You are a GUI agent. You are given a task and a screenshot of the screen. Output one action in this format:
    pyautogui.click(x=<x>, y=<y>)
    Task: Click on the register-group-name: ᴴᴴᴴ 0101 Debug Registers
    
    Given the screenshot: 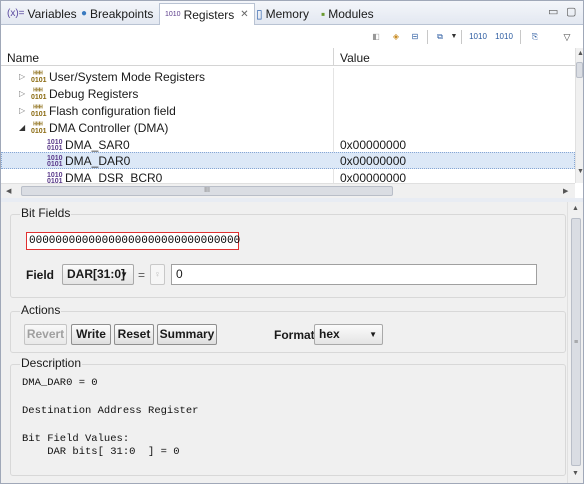 What is the action you would take?
    pyautogui.click(x=85, y=94)
    